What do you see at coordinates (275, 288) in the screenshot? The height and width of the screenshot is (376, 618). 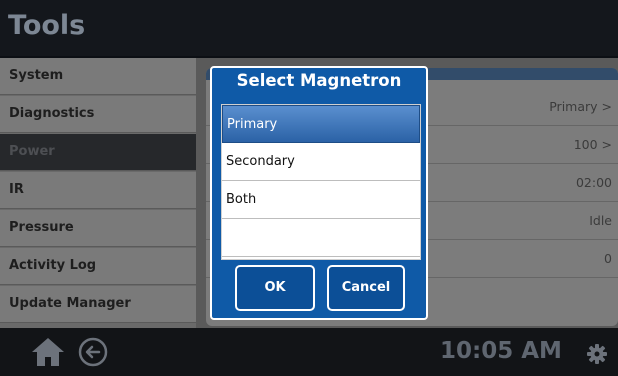 I see `ok-button: OK` at bounding box center [275, 288].